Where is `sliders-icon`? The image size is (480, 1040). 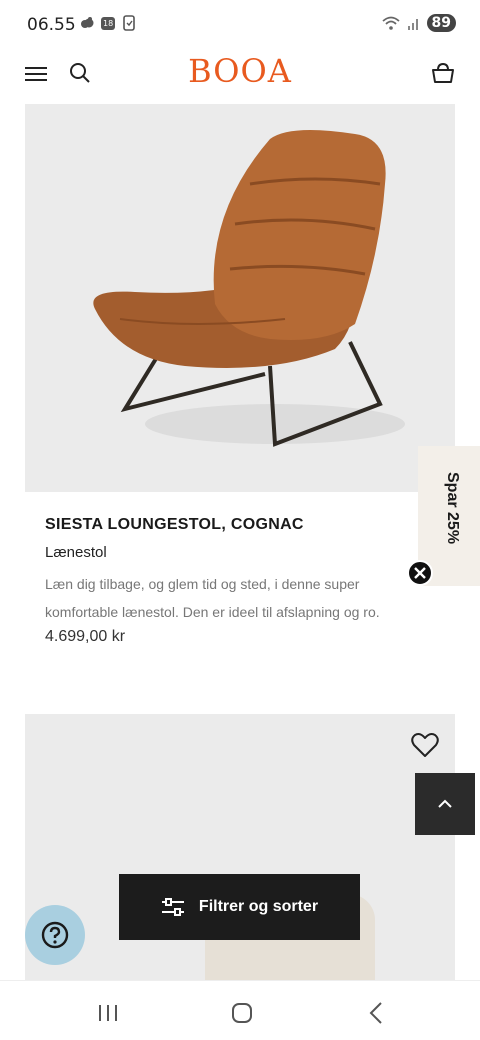 sliders-icon is located at coordinates (172, 907).